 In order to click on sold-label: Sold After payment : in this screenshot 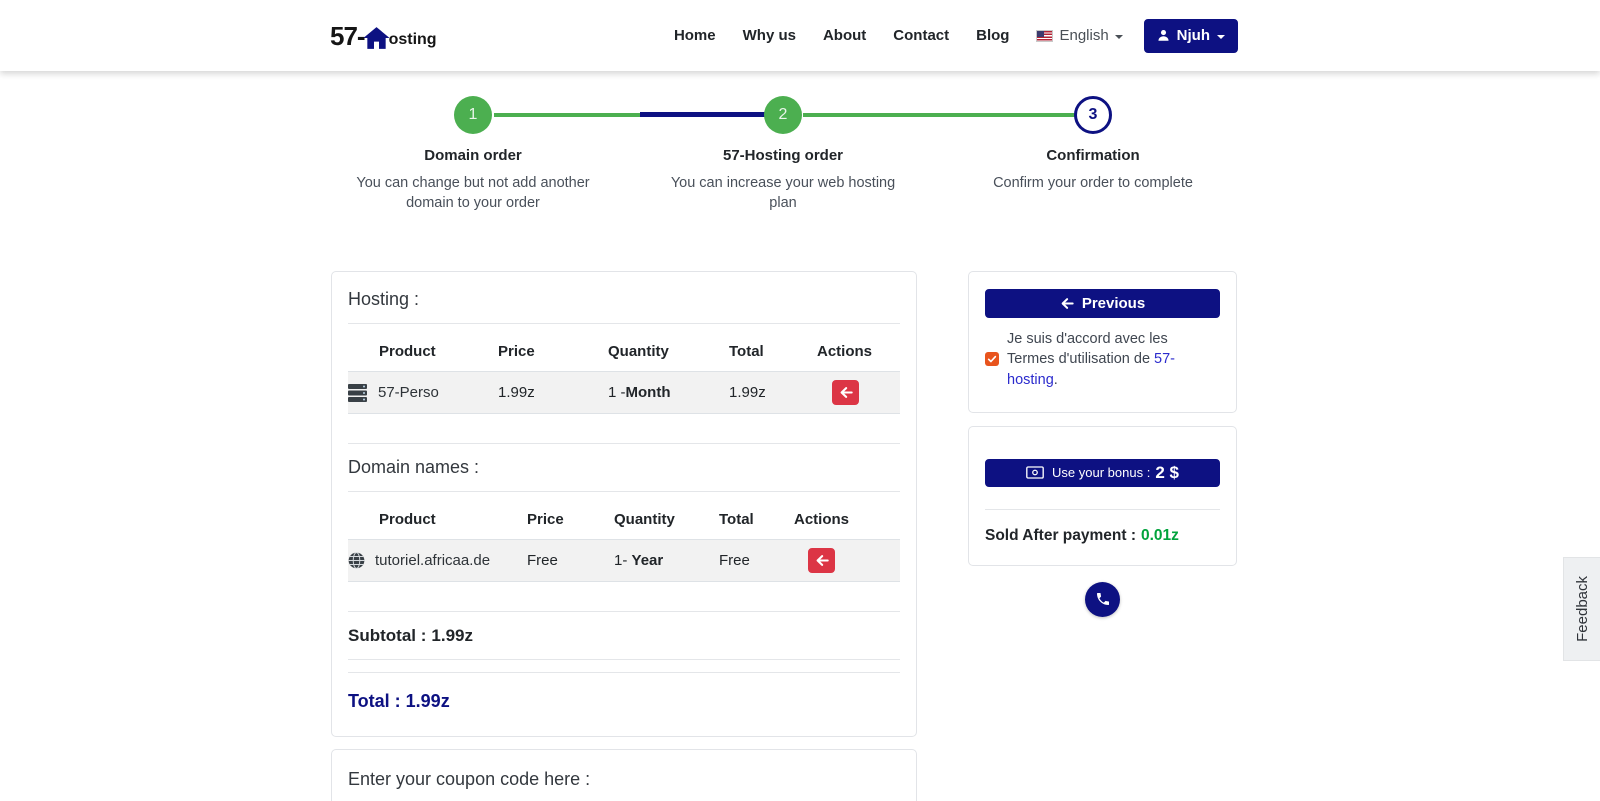, I will do `click(1060, 535)`.